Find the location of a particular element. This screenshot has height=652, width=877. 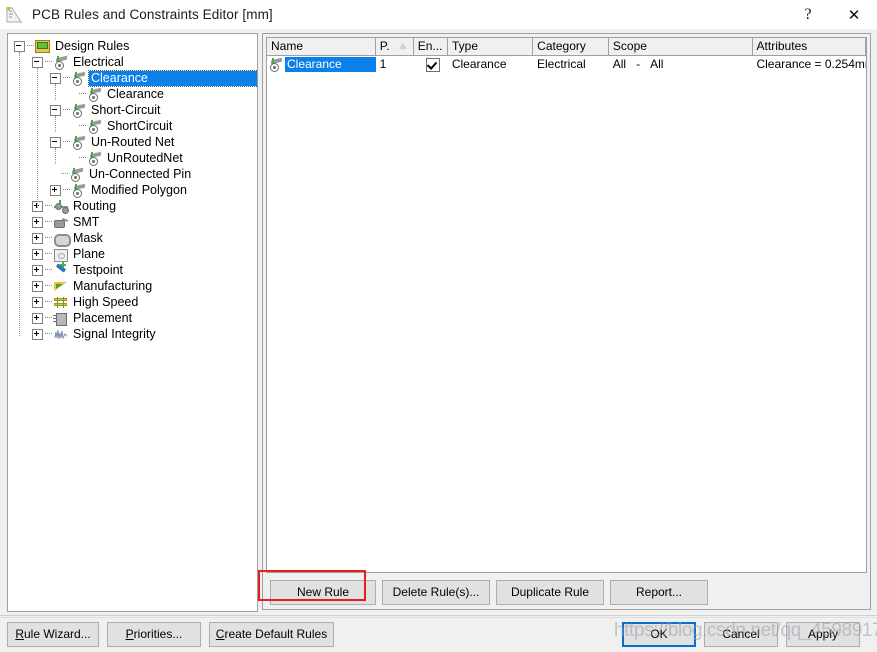

cell-scope: All - All is located at coordinates (681, 64).